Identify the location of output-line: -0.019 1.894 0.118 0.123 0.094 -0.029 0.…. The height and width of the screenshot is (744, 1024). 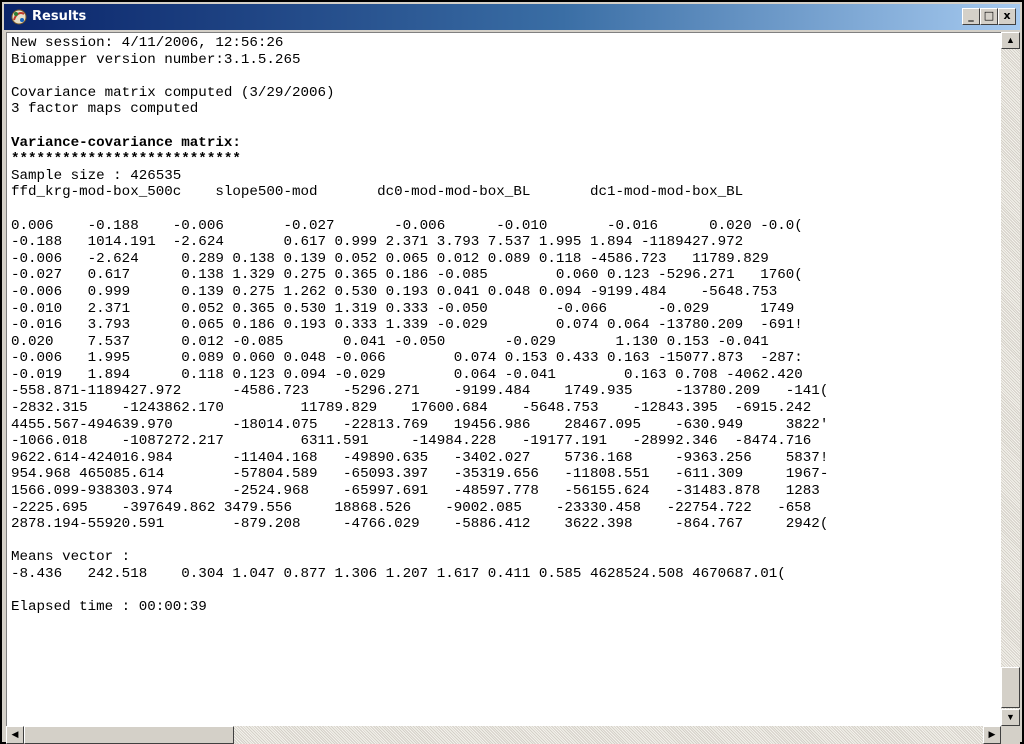
(407, 374).